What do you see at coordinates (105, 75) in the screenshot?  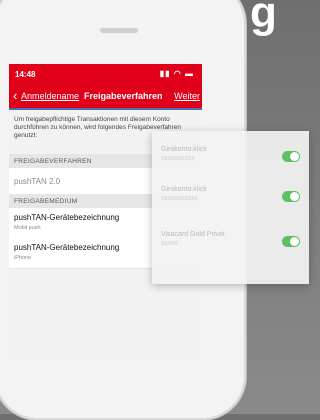 I see `status-bar: 14:48 ▮▮ ◠ ▬` at bounding box center [105, 75].